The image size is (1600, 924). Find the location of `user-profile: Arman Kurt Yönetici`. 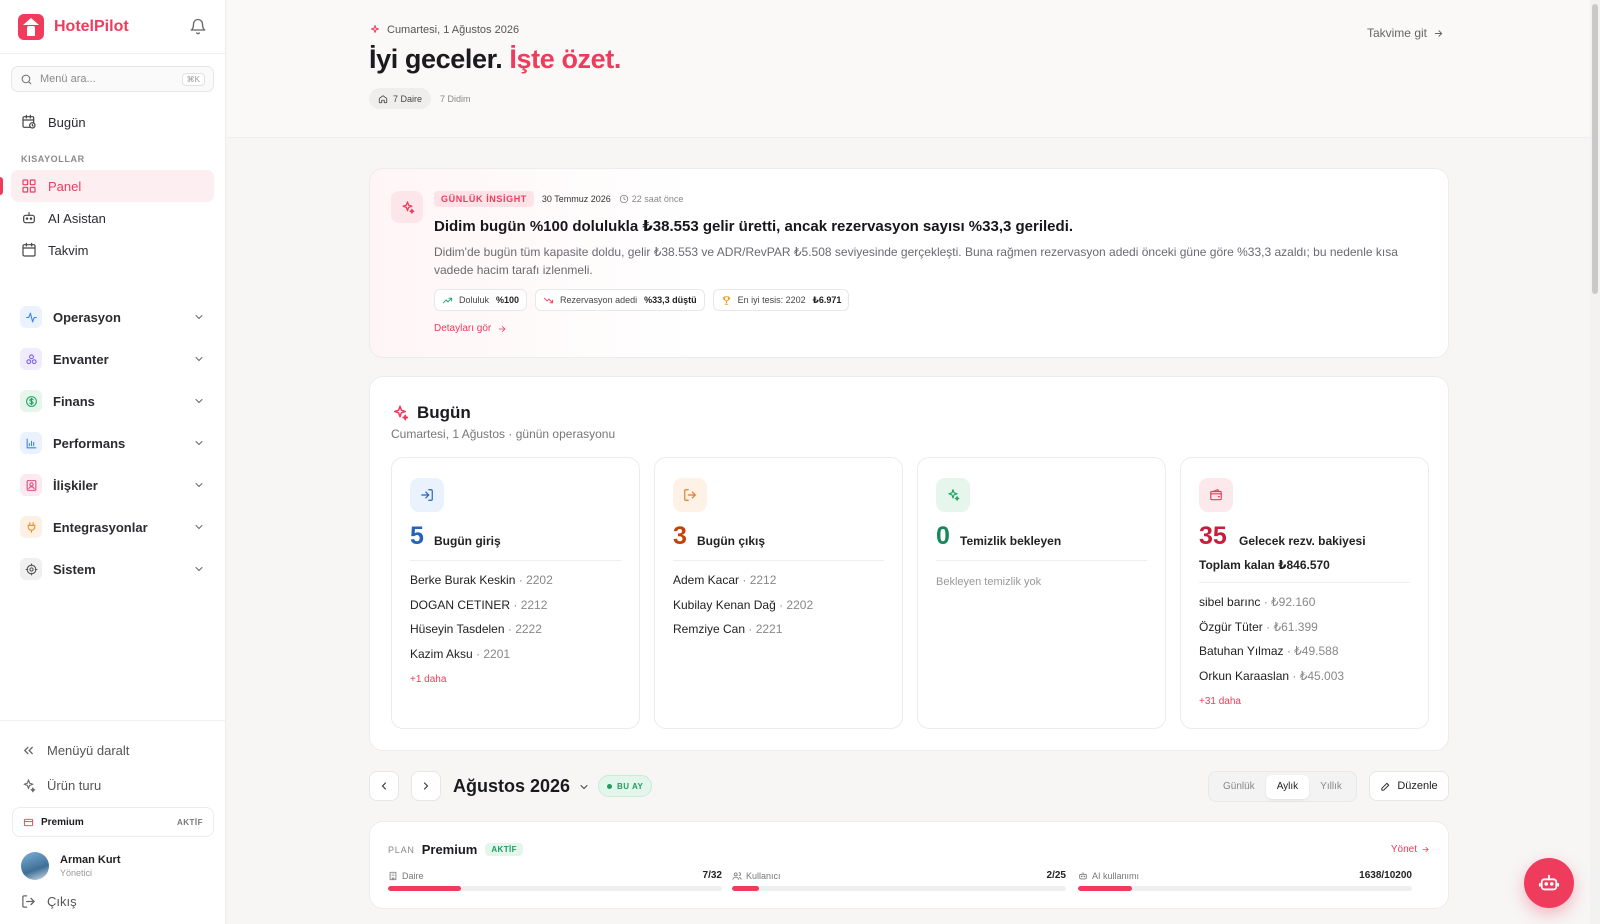

user-profile: Arman Kurt Yönetici is located at coordinates (113, 860).